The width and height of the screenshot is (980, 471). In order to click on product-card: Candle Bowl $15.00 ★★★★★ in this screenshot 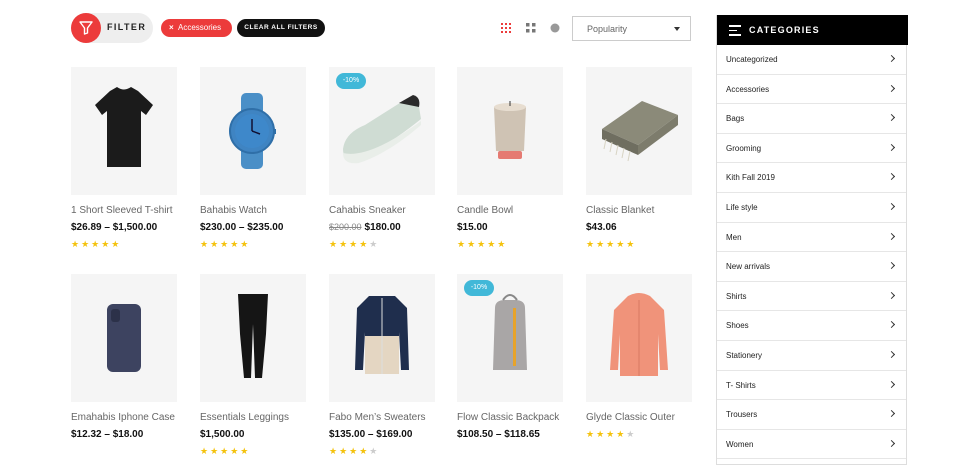, I will do `click(510, 164)`.